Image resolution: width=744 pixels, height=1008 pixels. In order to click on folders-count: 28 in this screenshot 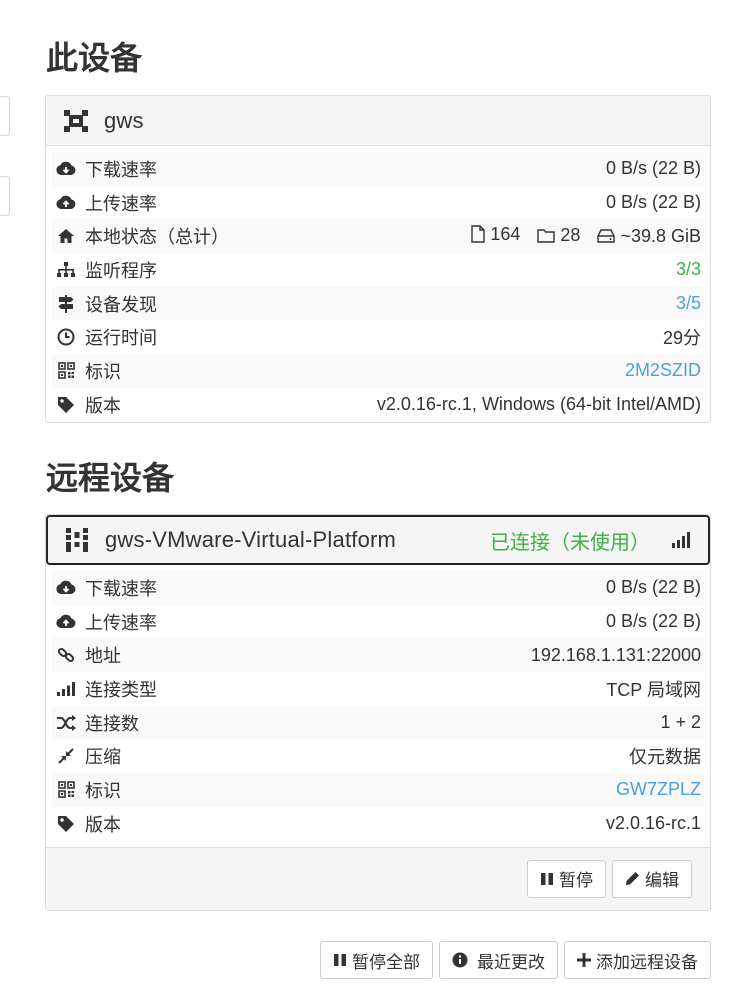, I will do `click(570, 235)`.